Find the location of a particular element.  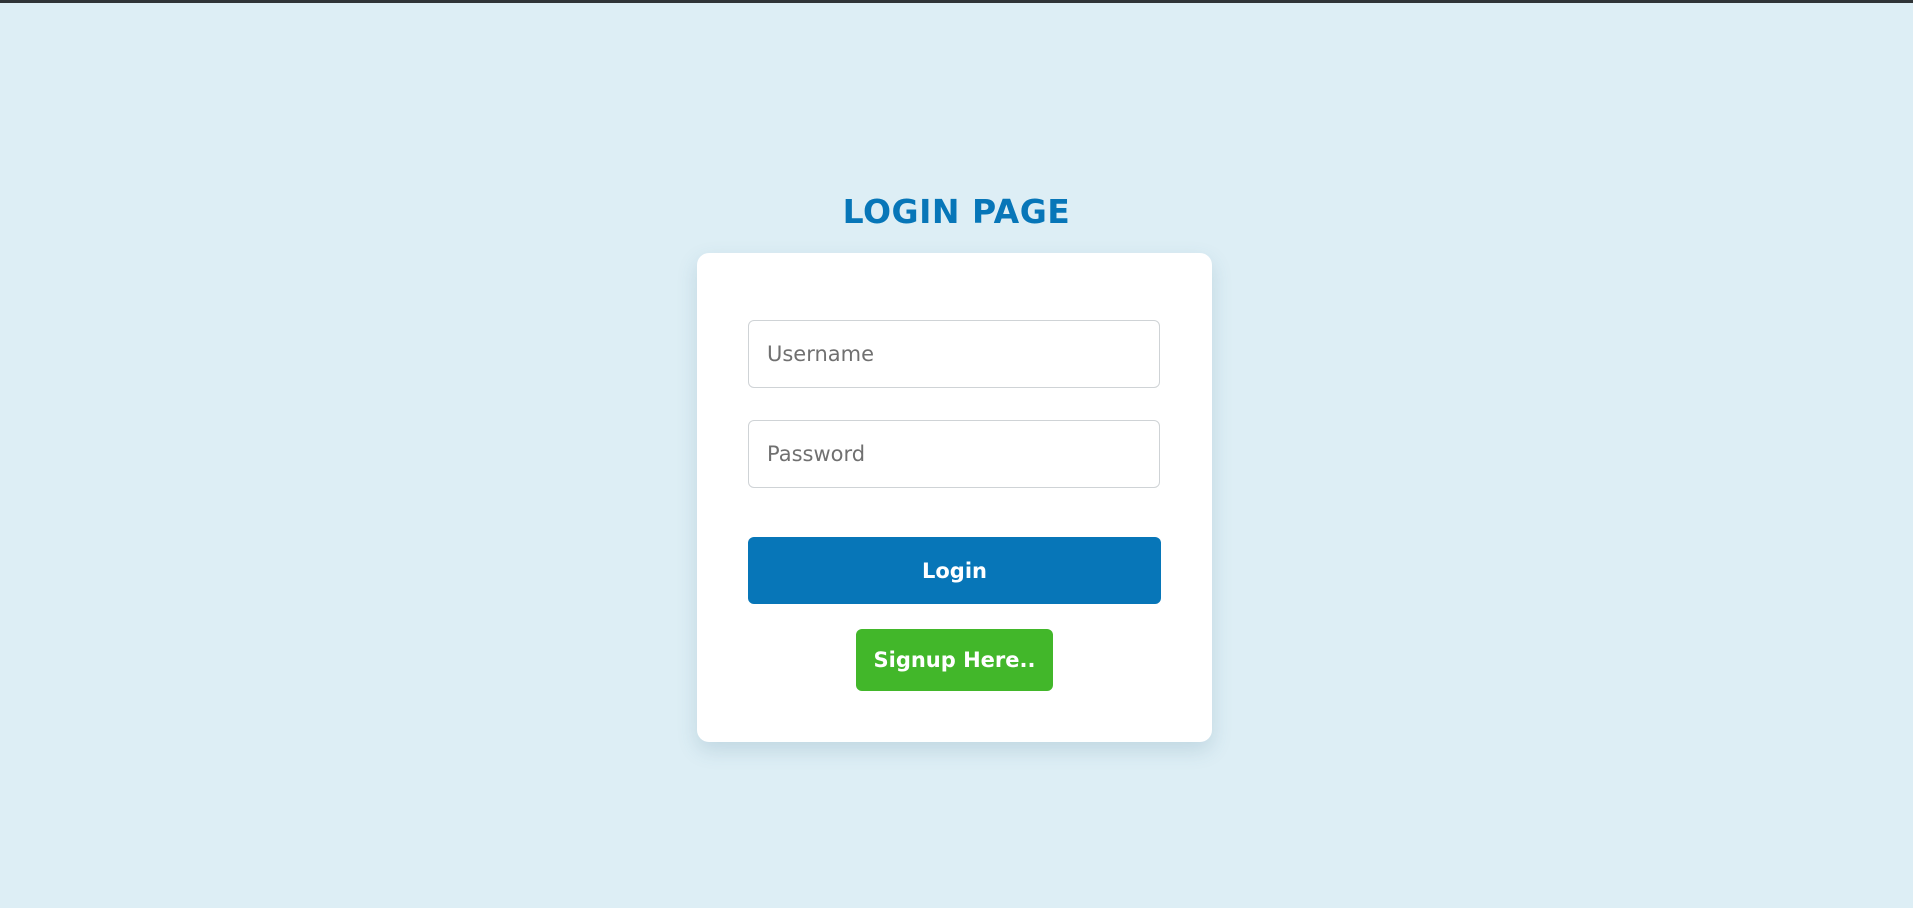

top-border is located at coordinates (956, 1).